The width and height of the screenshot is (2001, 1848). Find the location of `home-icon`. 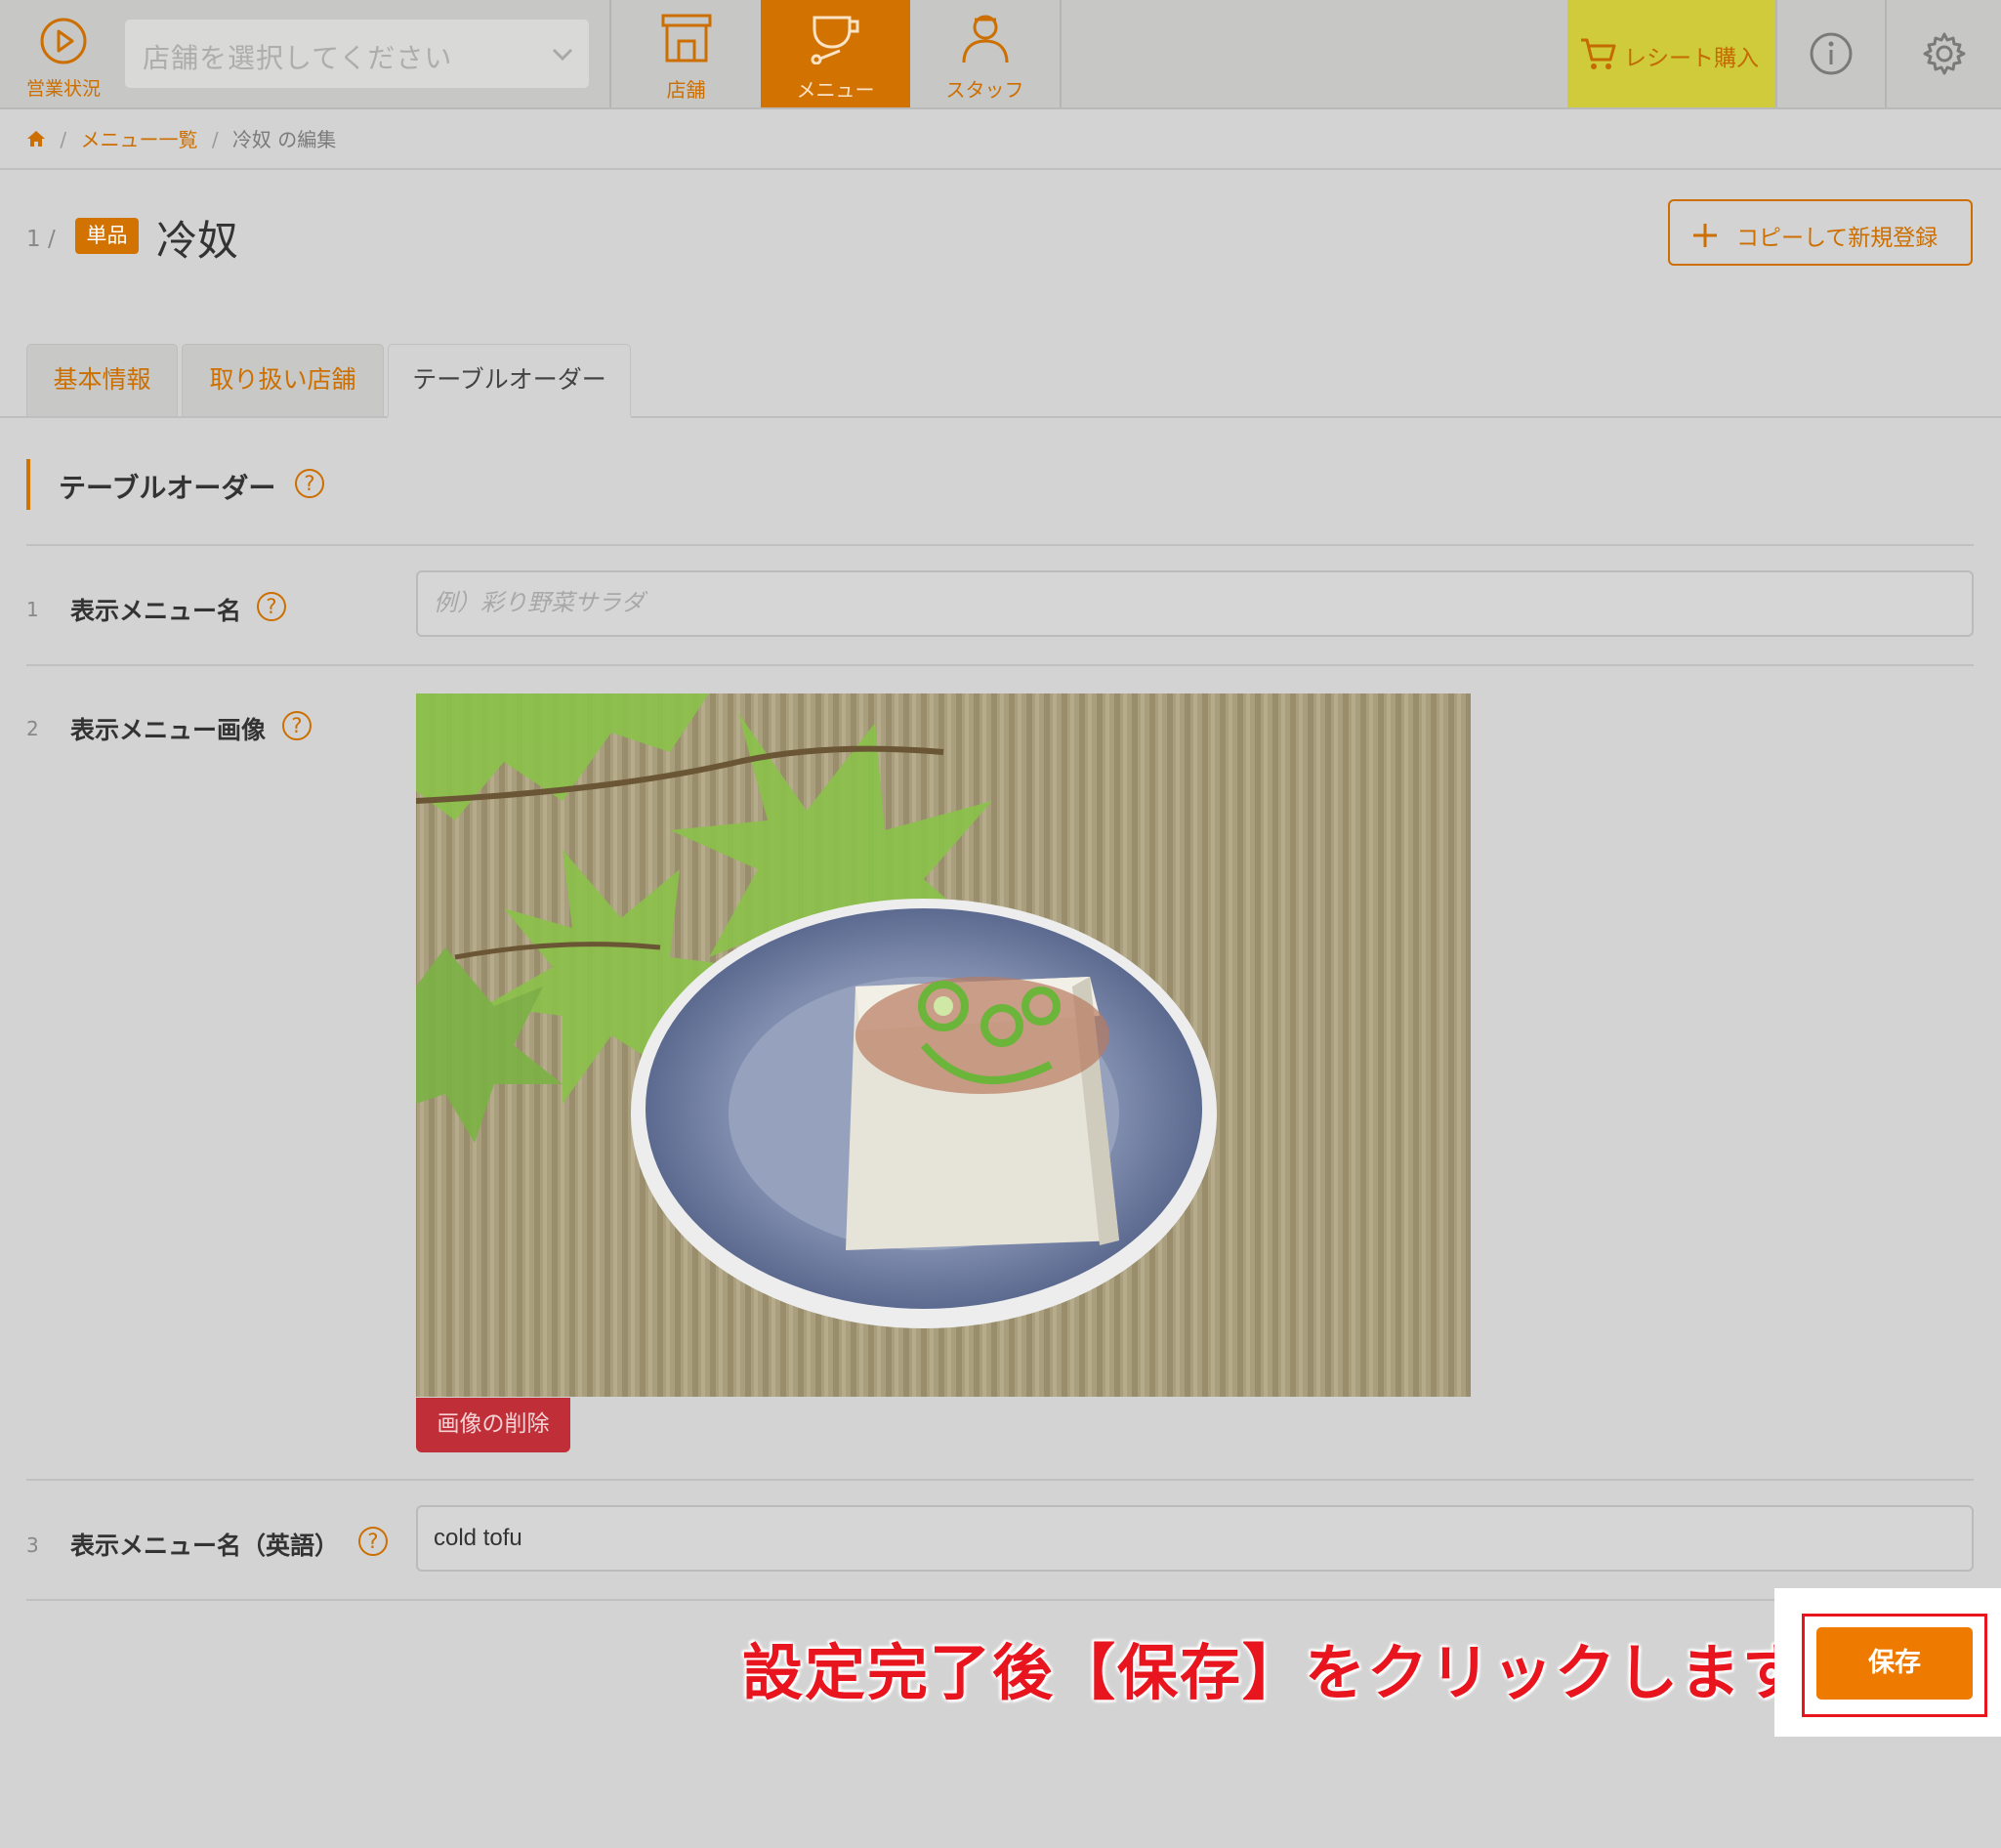

home-icon is located at coordinates (36, 138).